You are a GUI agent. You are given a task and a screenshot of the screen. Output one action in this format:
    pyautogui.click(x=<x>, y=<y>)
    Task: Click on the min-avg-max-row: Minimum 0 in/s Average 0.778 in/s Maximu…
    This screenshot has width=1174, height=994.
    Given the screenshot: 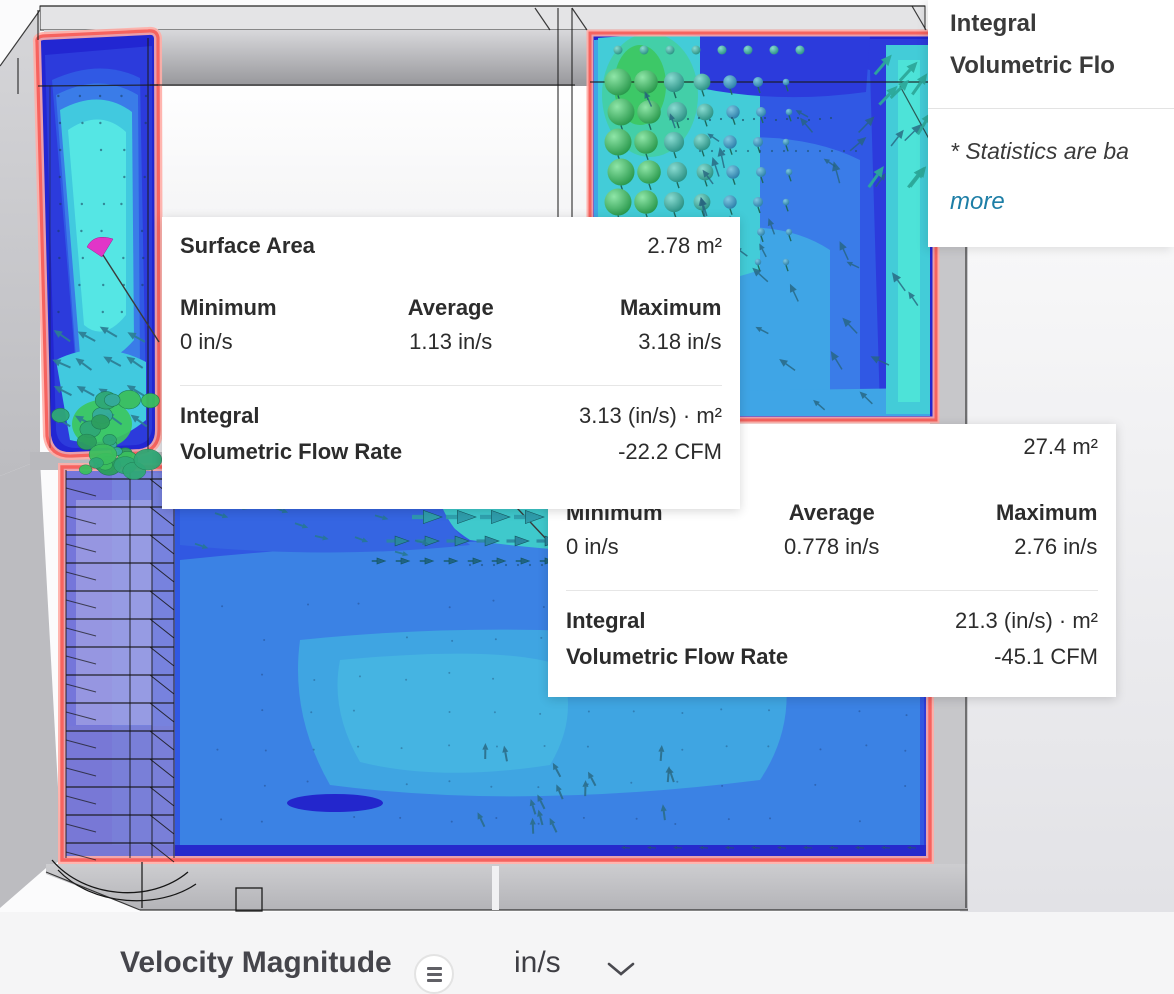 What is the action you would take?
    pyautogui.click(x=832, y=530)
    